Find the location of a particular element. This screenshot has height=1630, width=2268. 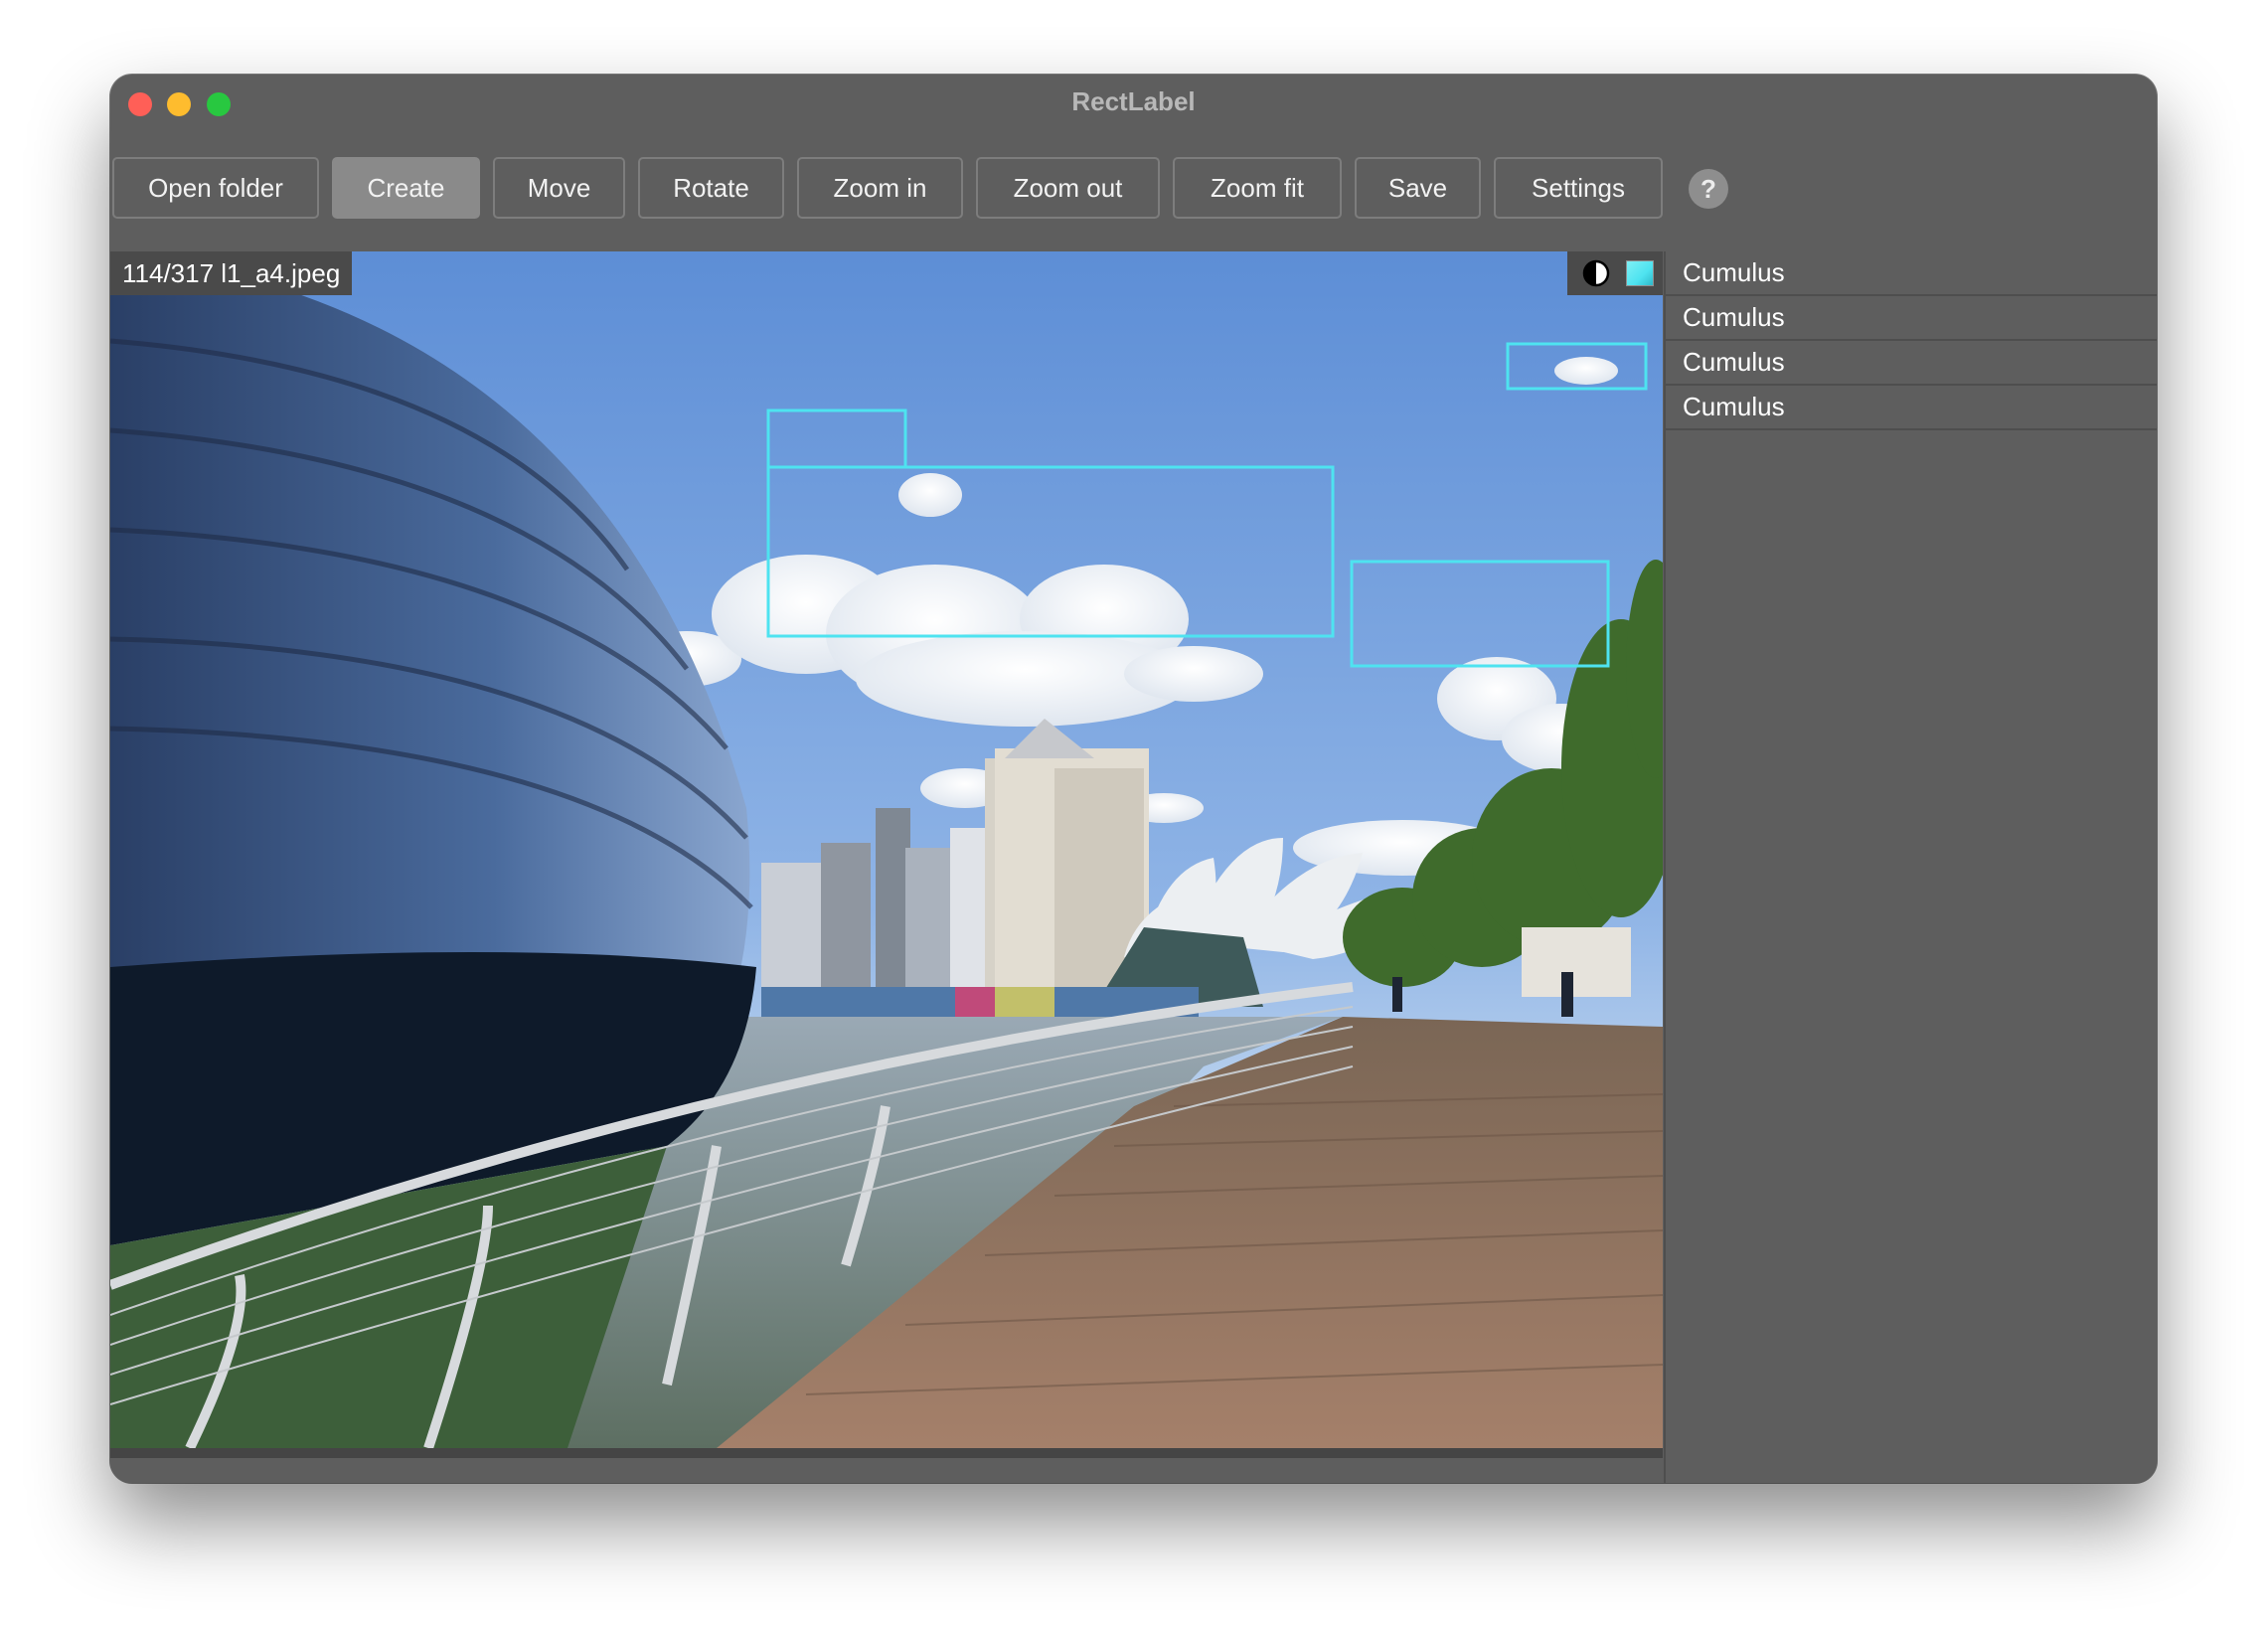

zoom-in-button: Zoom in is located at coordinates (880, 188).